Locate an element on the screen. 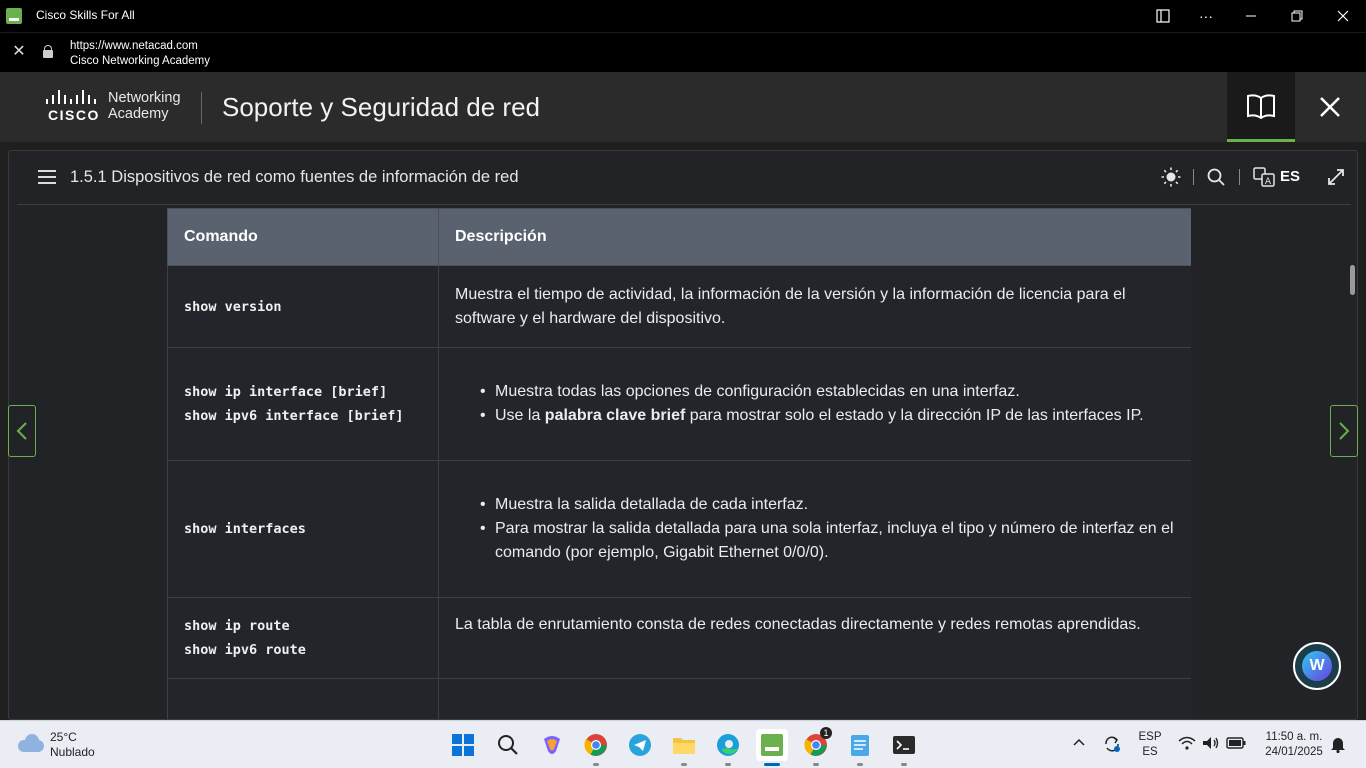 Image resolution: width=1366 pixels, height=768 pixels. cisco-logo: CISCO is located at coordinates (74, 107).